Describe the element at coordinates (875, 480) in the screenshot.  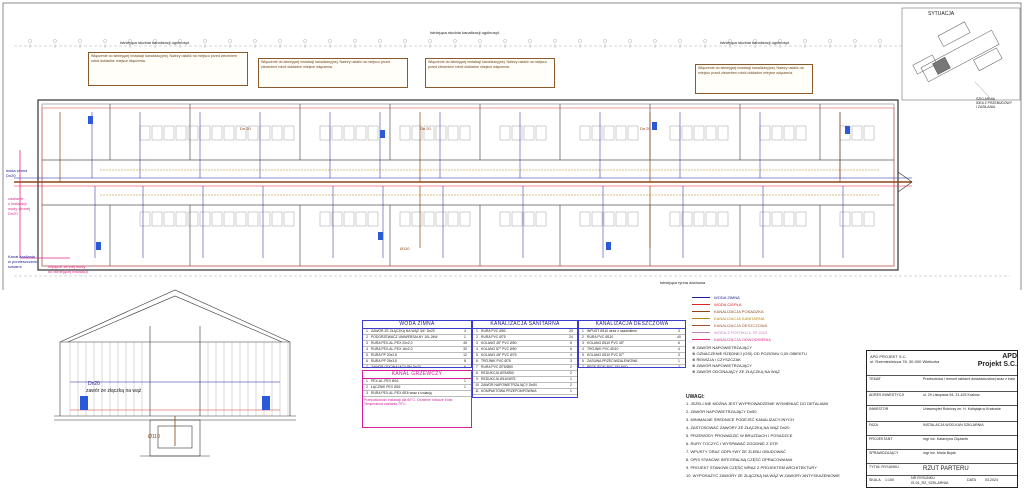
I see `scale-label: SKALA` at that location.